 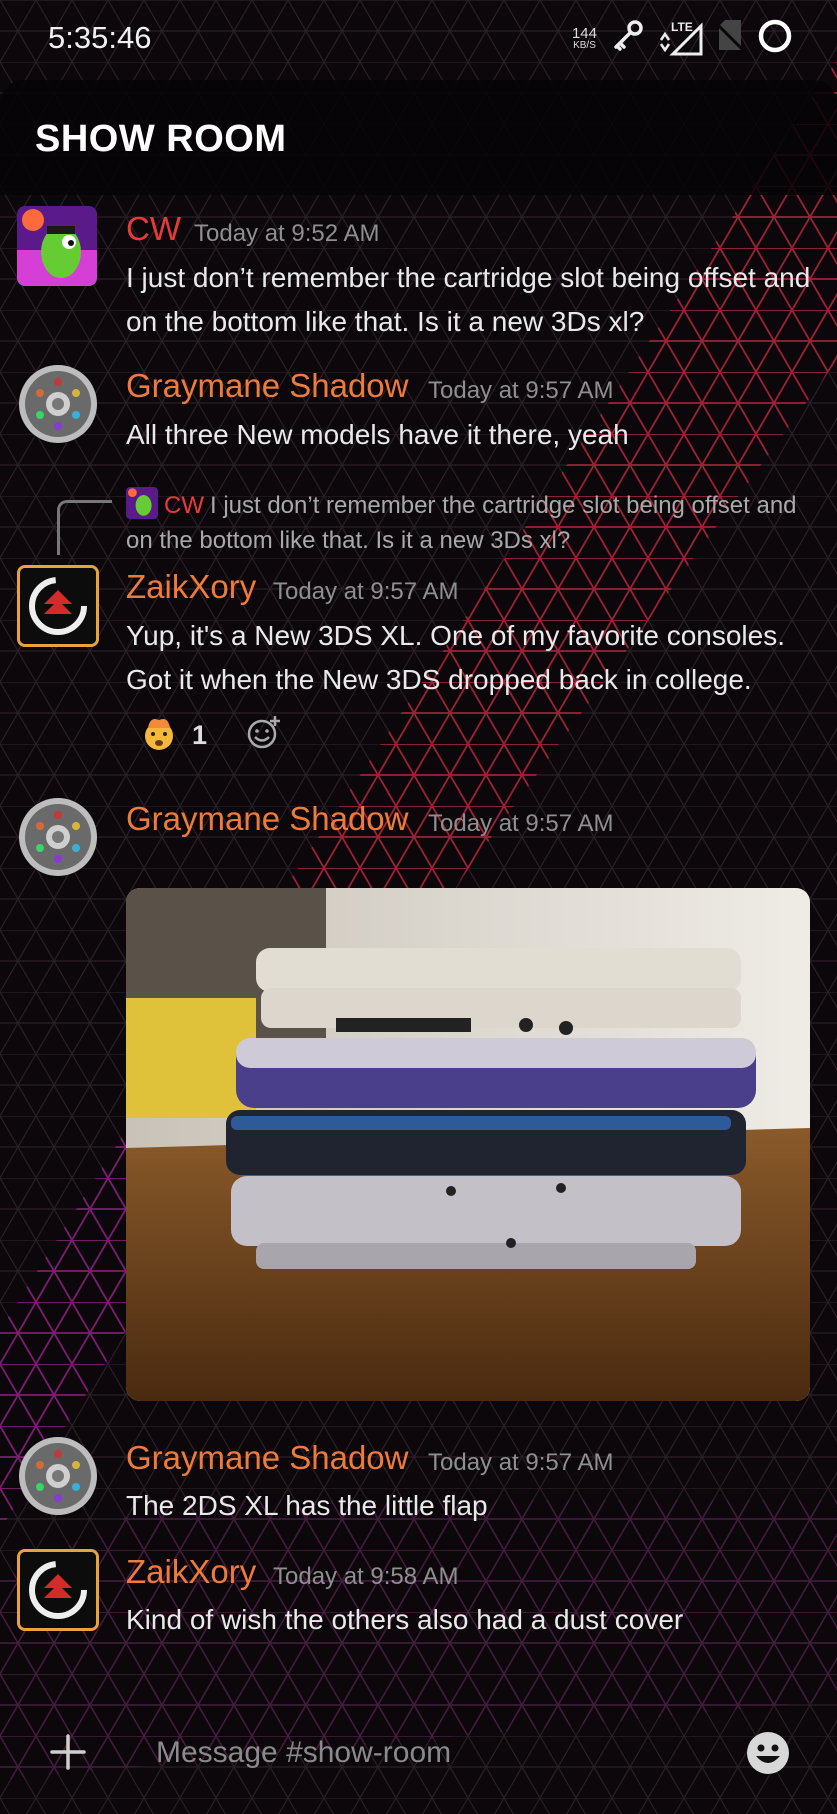 What do you see at coordinates (57, 246) in the screenshot?
I see `avatar-cw` at bounding box center [57, 246].